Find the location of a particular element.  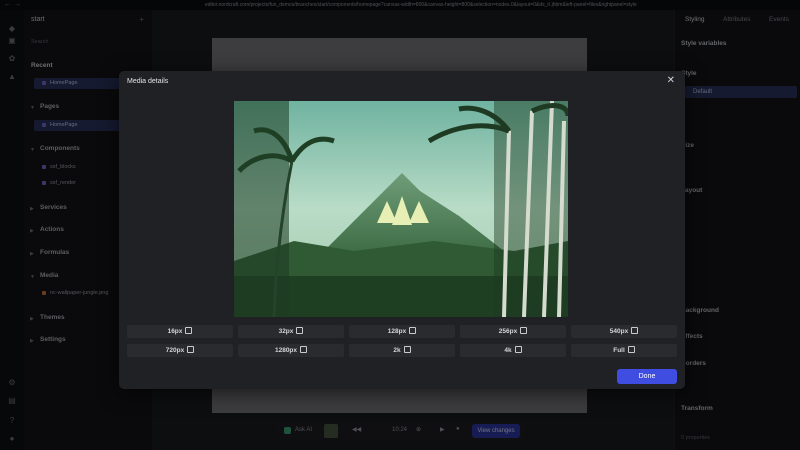

done-button: Done is located at coordinates (647, 376).